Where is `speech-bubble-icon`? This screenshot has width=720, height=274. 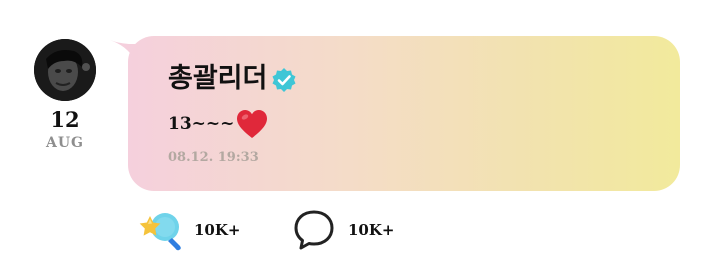
speech-bubble-icon is located at coordinates (314, 230).